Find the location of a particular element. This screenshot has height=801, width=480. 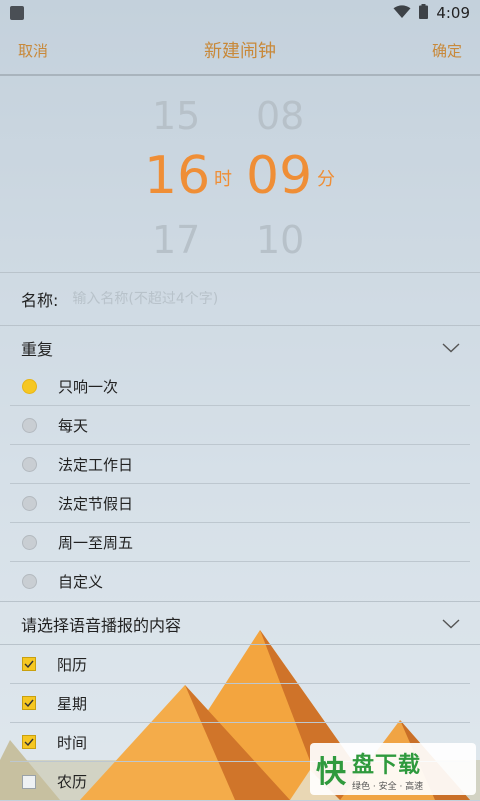

option-label: 星期 is located at coordinates (72, 703).